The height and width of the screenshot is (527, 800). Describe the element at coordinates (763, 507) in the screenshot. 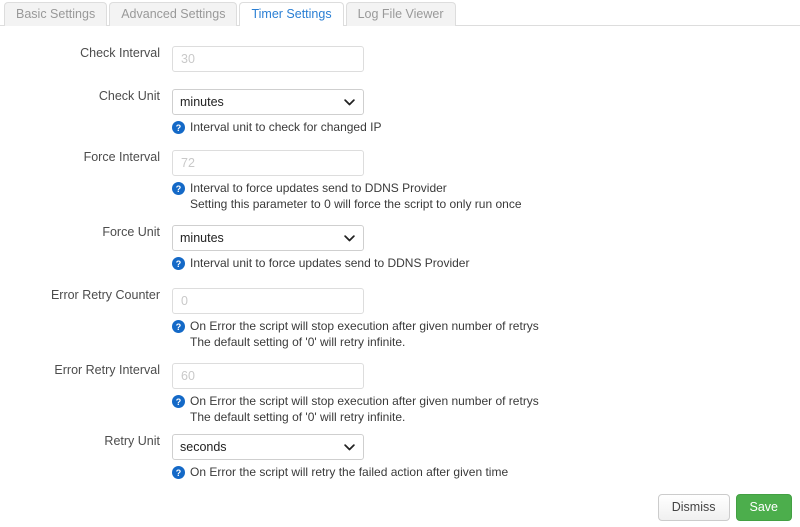

I see `save-button: Save` at that location.